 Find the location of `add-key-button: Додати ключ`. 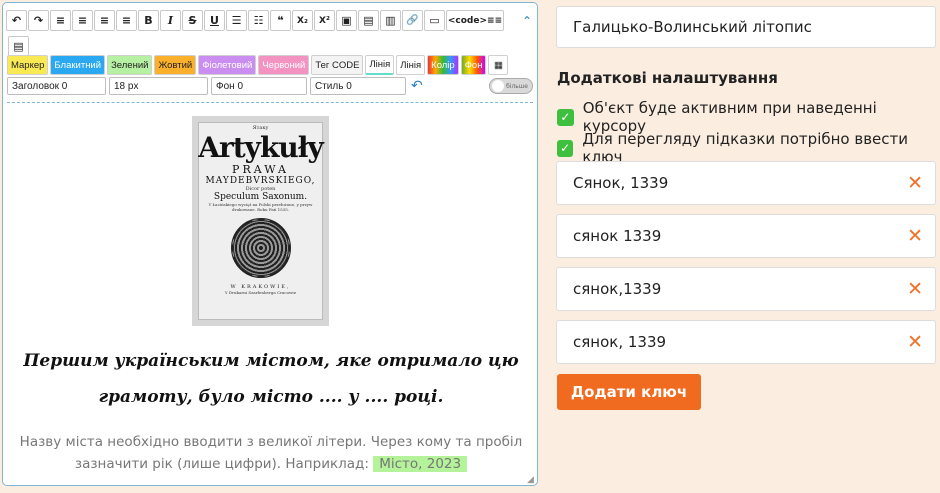

add-key-button: Додати ключ is located at coordinates (629, 392).